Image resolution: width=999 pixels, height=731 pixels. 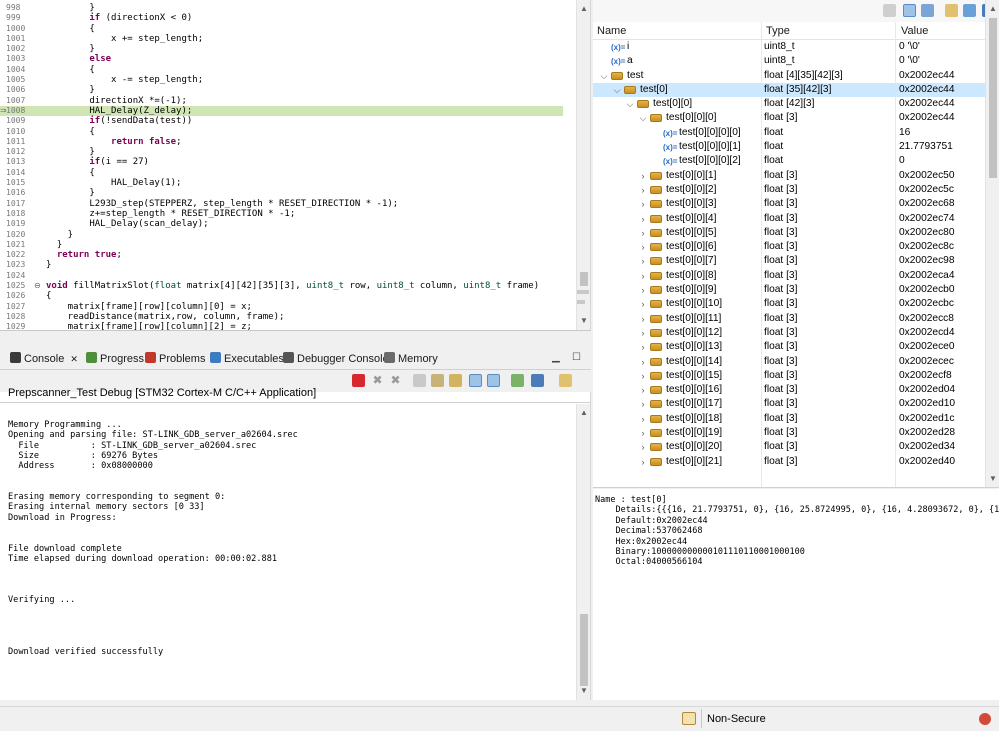 I want to click on variable-row: › test[0][0][6] float [3] 0x2002ec8c, so click(x=789, y=247).